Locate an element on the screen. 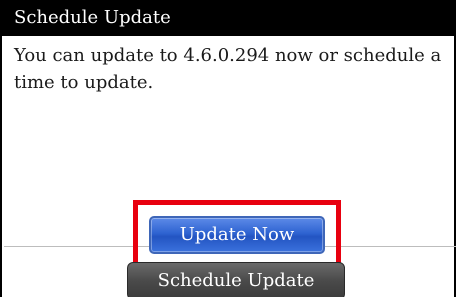 The height and width of the screenshot is (297, 456). dialog-title-bar: Schedule Update is located at coordinates (228, 18).